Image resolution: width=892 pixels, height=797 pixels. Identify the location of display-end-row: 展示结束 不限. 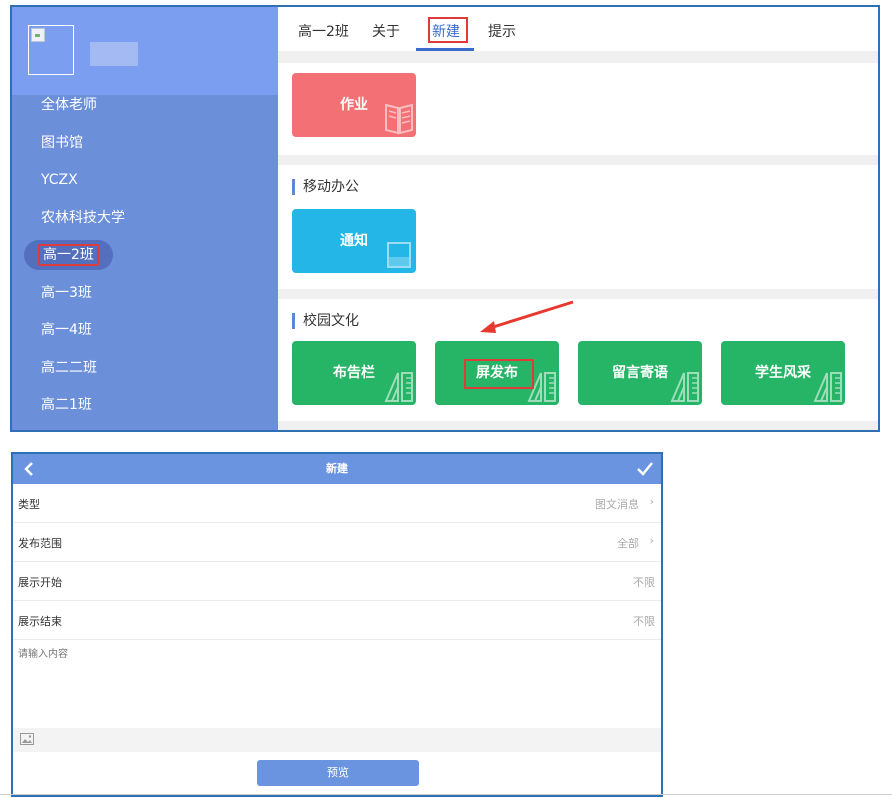
(337, 620).